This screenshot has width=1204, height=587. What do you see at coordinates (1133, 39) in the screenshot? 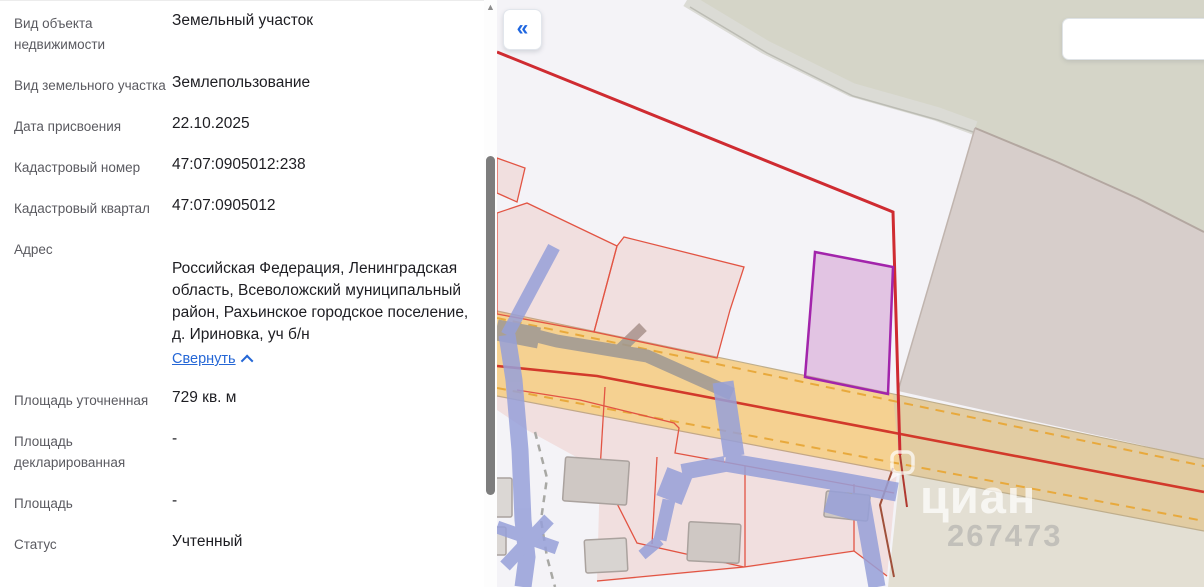
I see `map-search-input` at bounding box center [1133, 39].